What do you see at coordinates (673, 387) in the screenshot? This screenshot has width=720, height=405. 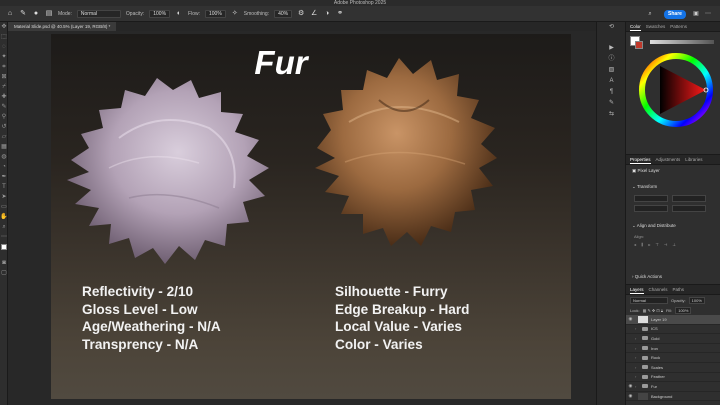 I see `layer-row: ◉ › Fur` at bounding box center [673, 387].